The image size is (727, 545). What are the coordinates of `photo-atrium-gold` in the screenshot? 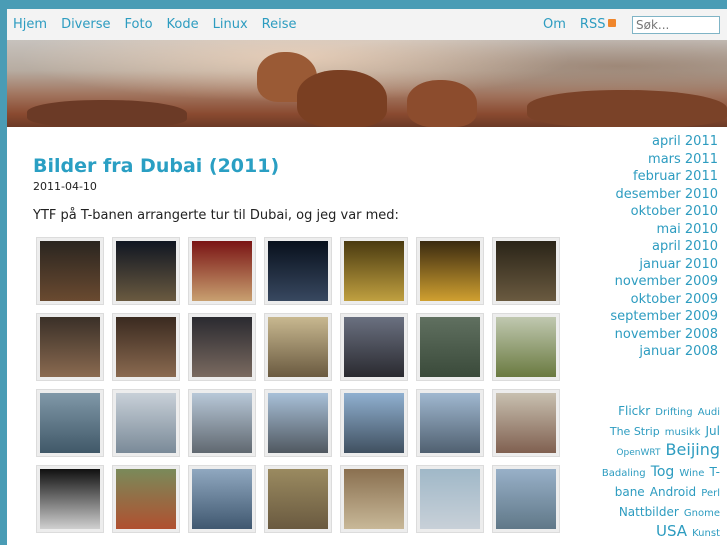 It's located at (298, 347).